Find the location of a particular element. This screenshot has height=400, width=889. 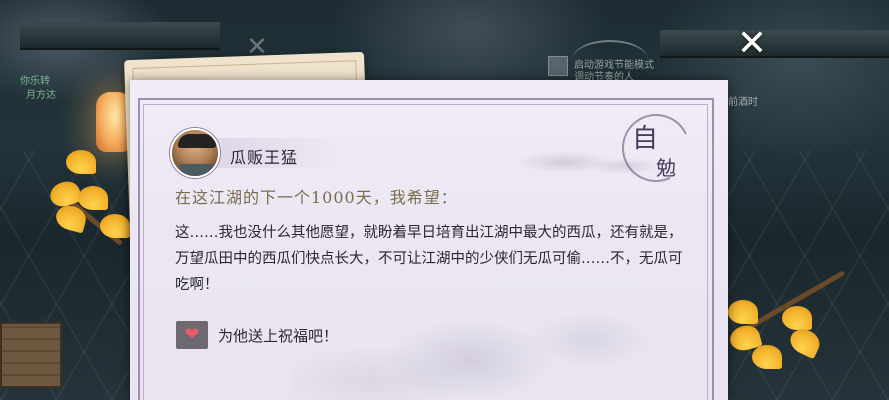

seal-character: 勉 is located at coordinates (666, 168).